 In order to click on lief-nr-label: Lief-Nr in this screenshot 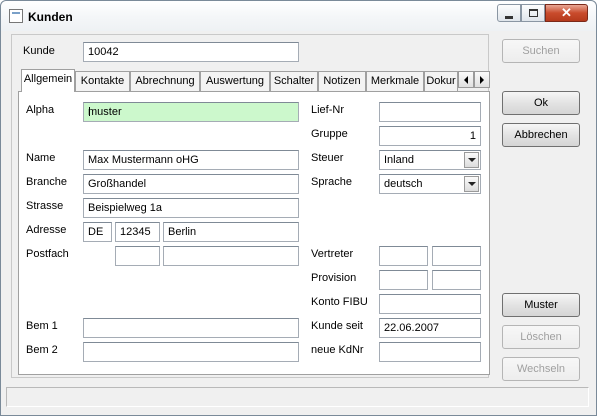, I will do `click(328, 110)`.